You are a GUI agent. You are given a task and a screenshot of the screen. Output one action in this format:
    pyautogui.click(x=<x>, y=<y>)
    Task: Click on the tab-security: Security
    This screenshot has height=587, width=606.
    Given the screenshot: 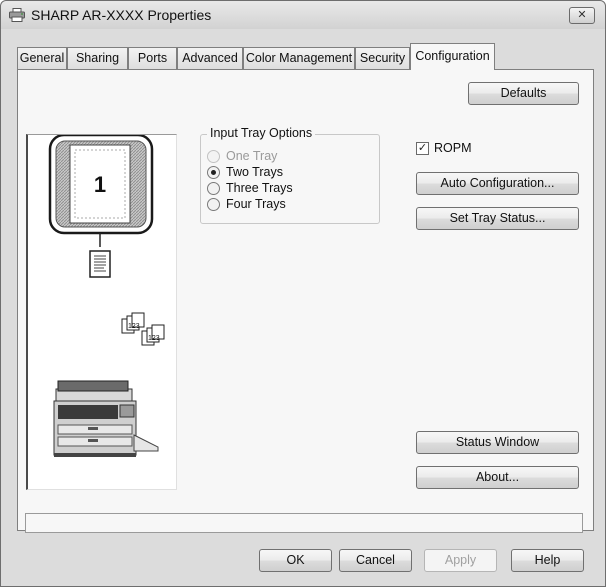 What is the action you would take?
    pyautogui.click(x=382, y=58)
    